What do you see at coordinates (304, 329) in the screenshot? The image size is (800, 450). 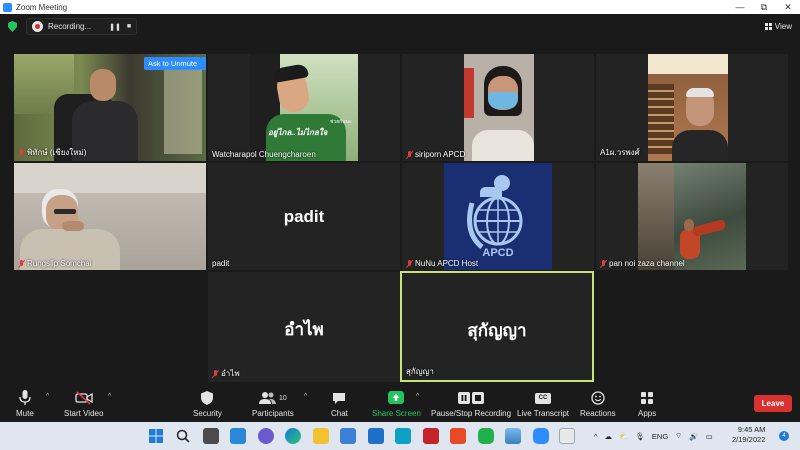 I see `participant-display-name: อำไพ` at bounding box center [304, 329].